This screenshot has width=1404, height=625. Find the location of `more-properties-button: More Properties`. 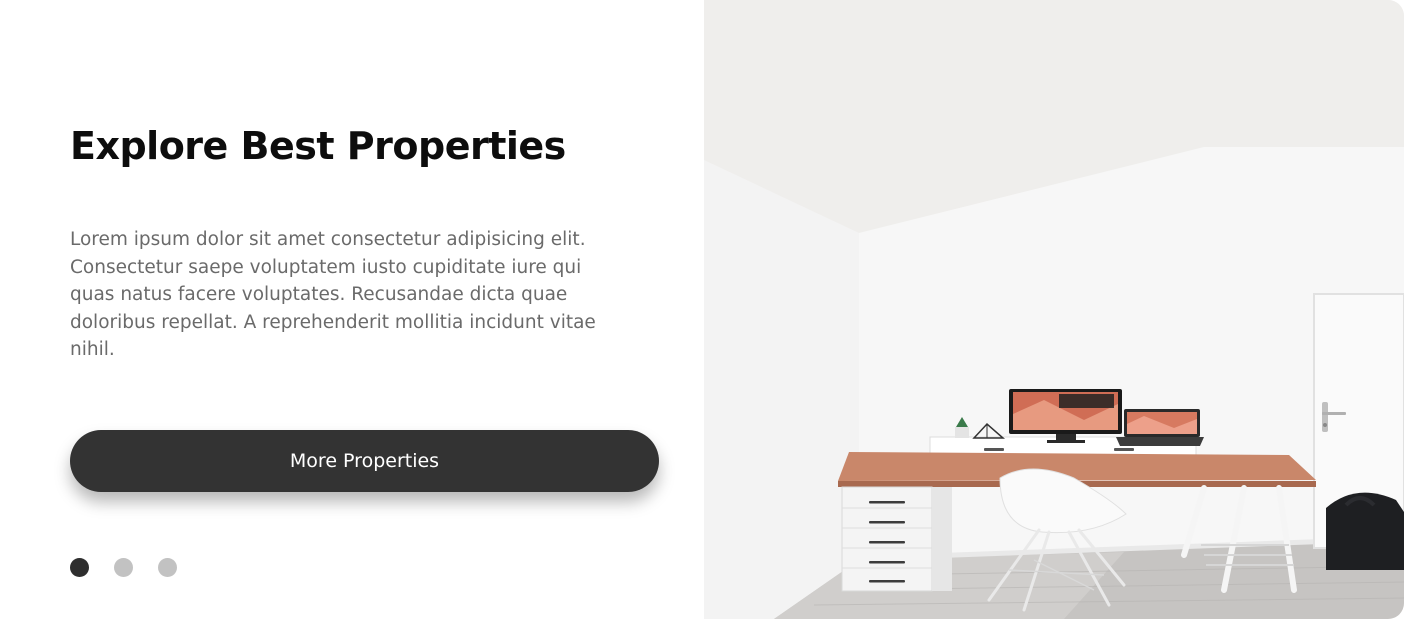

more-properties-button: More Properties is located at coordinates (364, 461).